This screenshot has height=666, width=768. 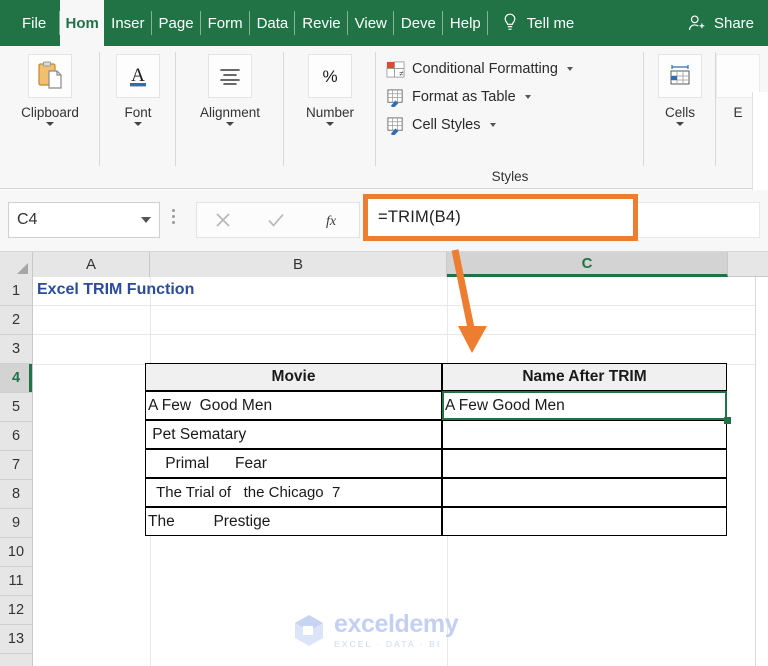 I want to click on formula-bar-remainder, so click(x=699, y=220).